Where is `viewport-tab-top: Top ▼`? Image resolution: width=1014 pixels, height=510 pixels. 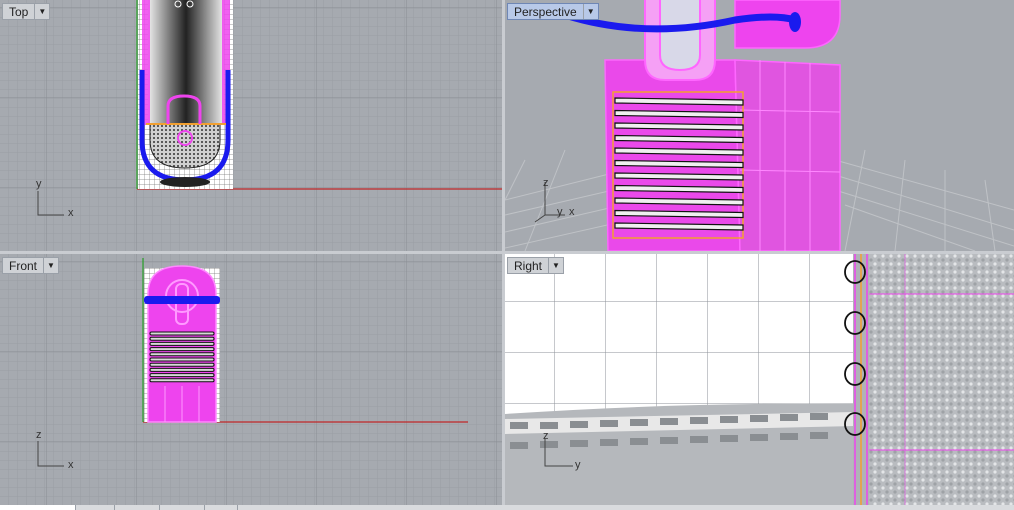 viewport-tab-top: Top ▼ is located at coordinates (26, 11).